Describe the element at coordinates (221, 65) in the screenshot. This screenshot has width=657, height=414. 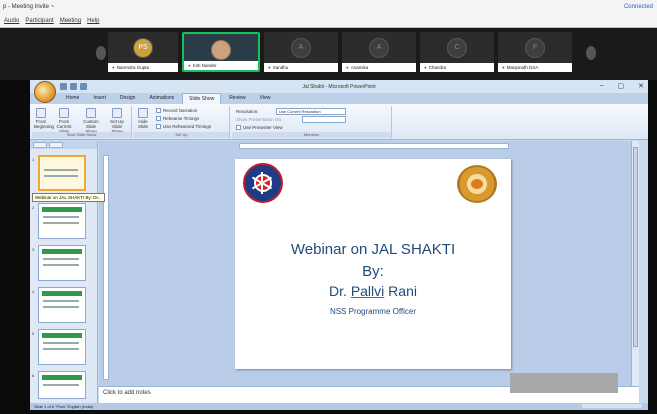
I see `participant-name: ● Kirti Nander` at that location.